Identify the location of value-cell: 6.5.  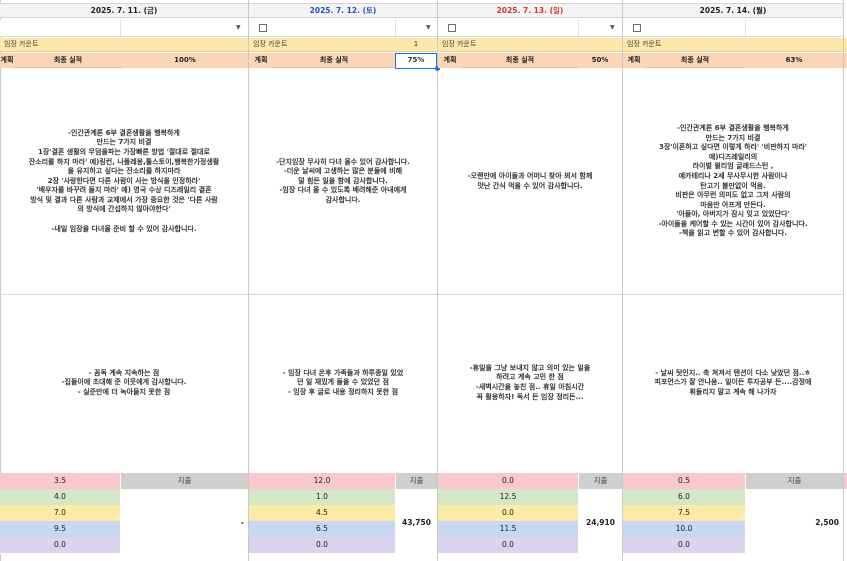
(322, 529).